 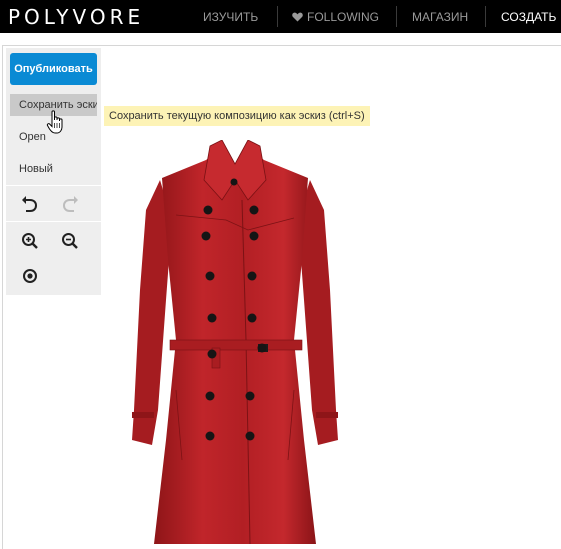 I want to click on nav-shop: МАГАЗИН, so click(x=440, y=17).